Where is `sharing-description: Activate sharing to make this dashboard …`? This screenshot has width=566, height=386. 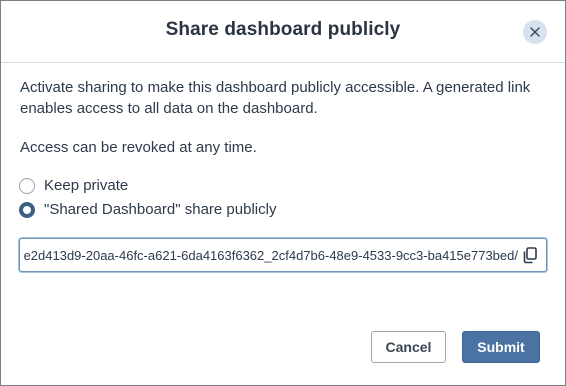 sharing-description: Activate sharing to make this dashboard … is located at coordinates (275, 98).